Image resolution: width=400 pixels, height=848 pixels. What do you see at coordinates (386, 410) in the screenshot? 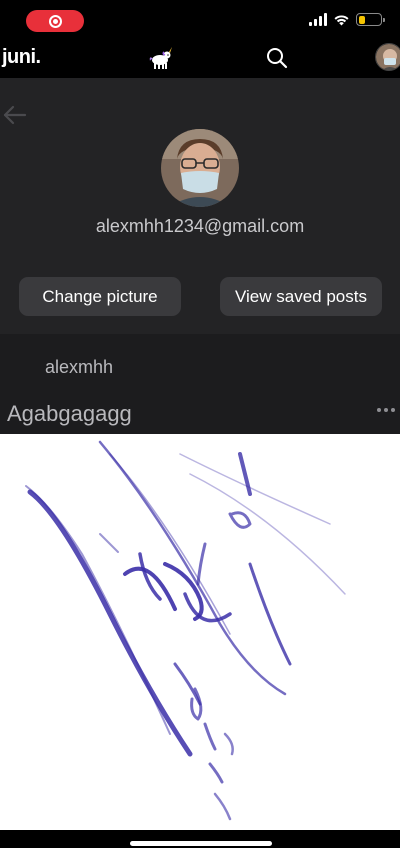
I see `more-horizontal-icon` at bounding box center [386, 410].